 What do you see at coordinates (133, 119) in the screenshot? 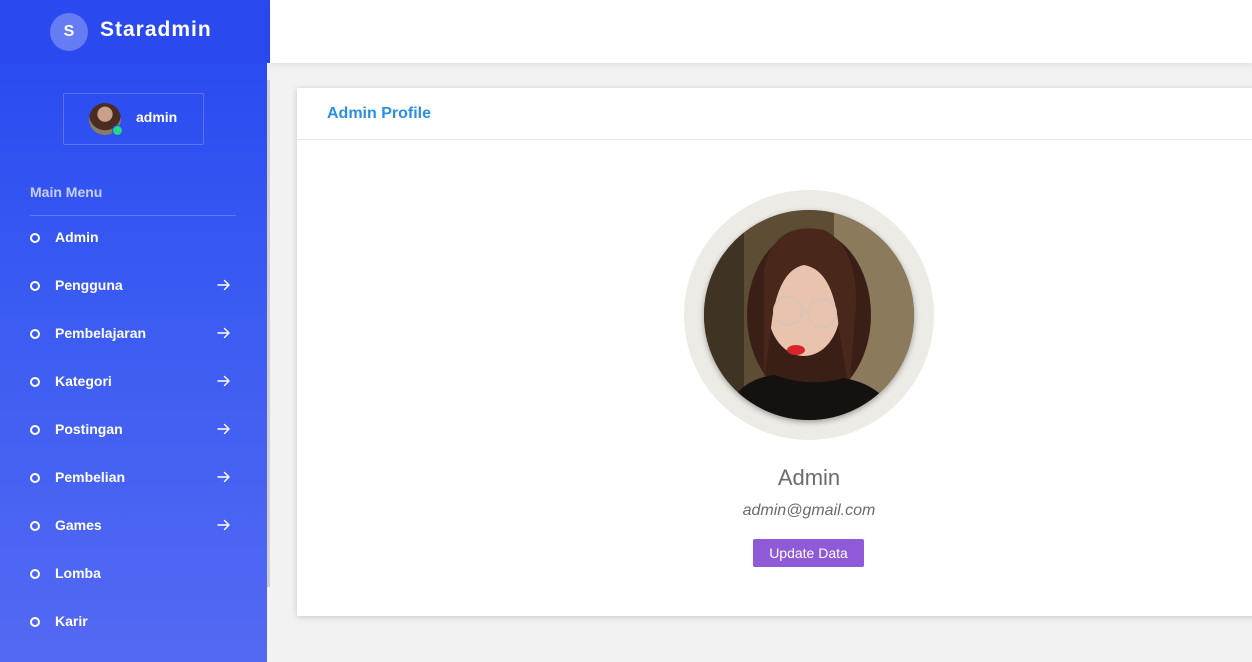
I see `user-profile-box: admin` at bounding box center [133, 119].